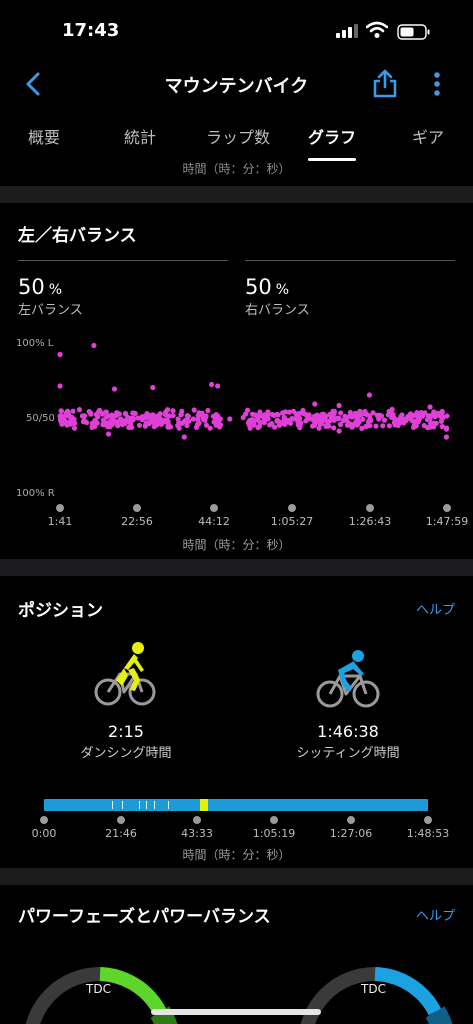 Image resolution: width=473 pixels, height=1024 pixels. I want to click on home-indicator, so click(236, 1012).